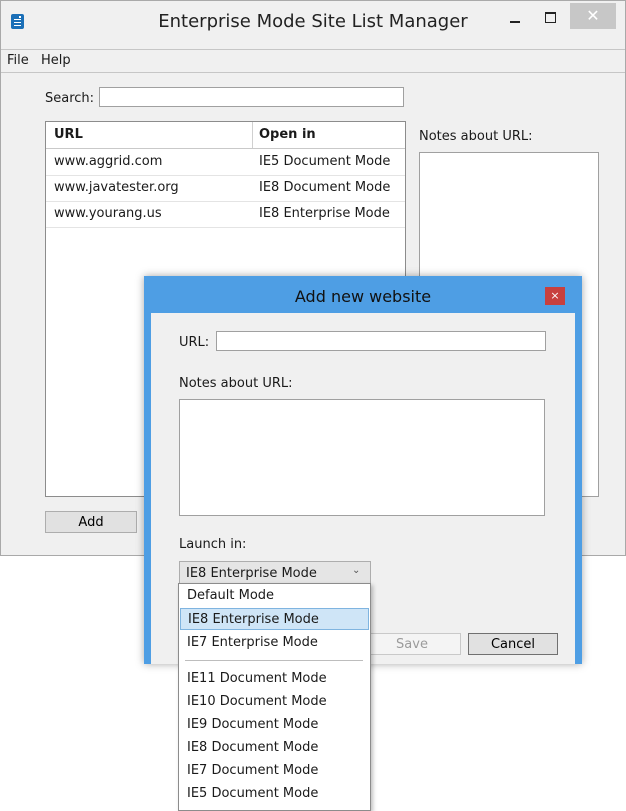  Describe the element at coordinates (225, 188) in the screenshot. I see `table-row: www.javatester.org IE8 Document Mode` at that location.